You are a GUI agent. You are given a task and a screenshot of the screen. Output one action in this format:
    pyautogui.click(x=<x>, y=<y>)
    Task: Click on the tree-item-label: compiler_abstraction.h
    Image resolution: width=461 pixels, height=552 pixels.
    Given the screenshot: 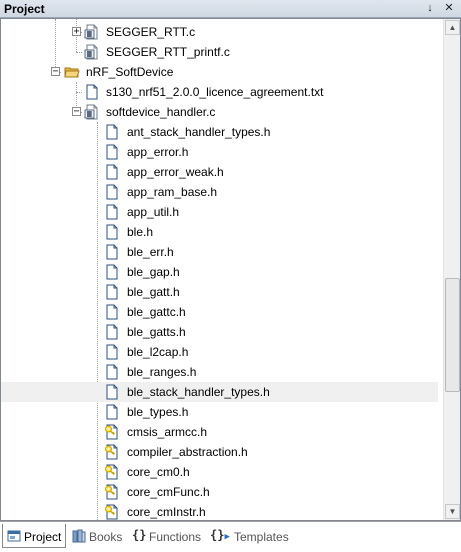 What is the action you would take?
    pyautogui.click(x=187, y=452)
    